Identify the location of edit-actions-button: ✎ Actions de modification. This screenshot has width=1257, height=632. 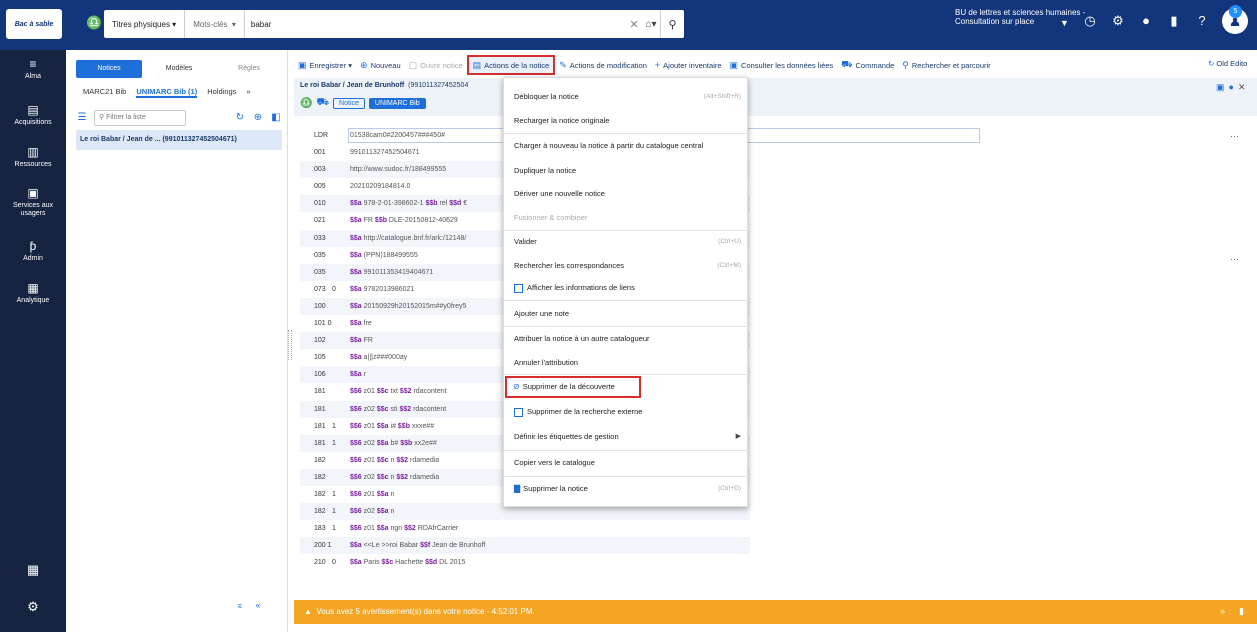
(603, 65).